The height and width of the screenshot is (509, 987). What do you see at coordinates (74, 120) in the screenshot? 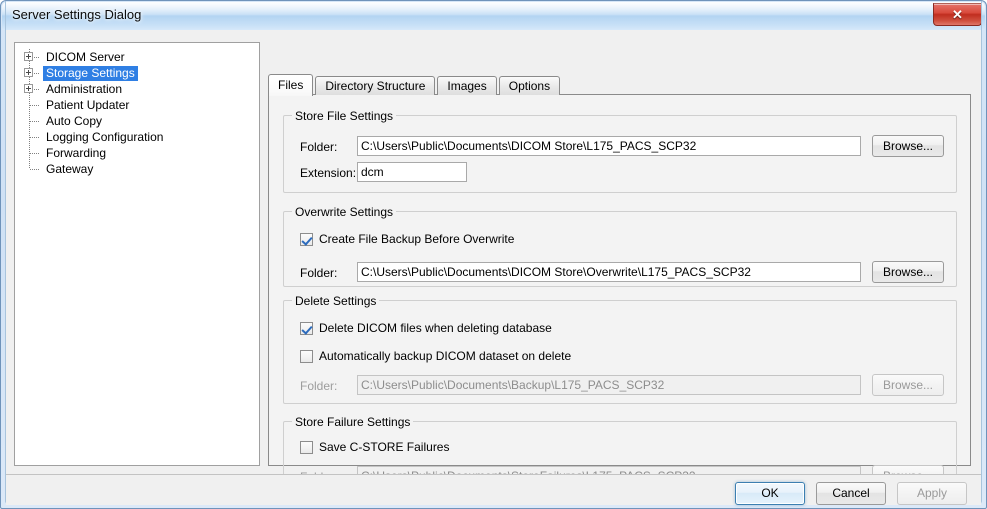
I see `tree-item-label: Auto Copy` at bounding box center [74, 120].